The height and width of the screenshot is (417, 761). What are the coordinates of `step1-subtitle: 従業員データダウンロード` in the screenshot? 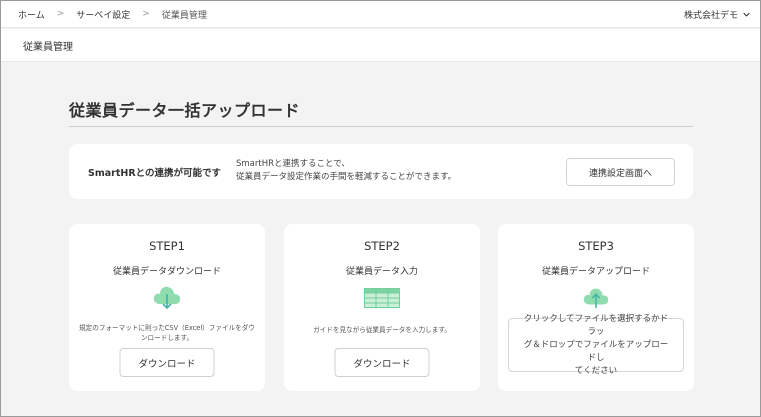 It's located at (166, 272).